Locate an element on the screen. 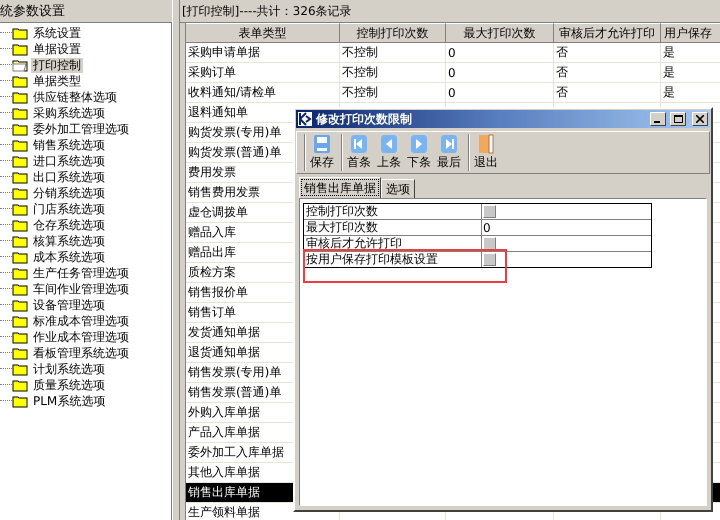 This screenshot has height=520, width=720. tree-item: 生产任务管理选项 is located at coordinates (81, 273).